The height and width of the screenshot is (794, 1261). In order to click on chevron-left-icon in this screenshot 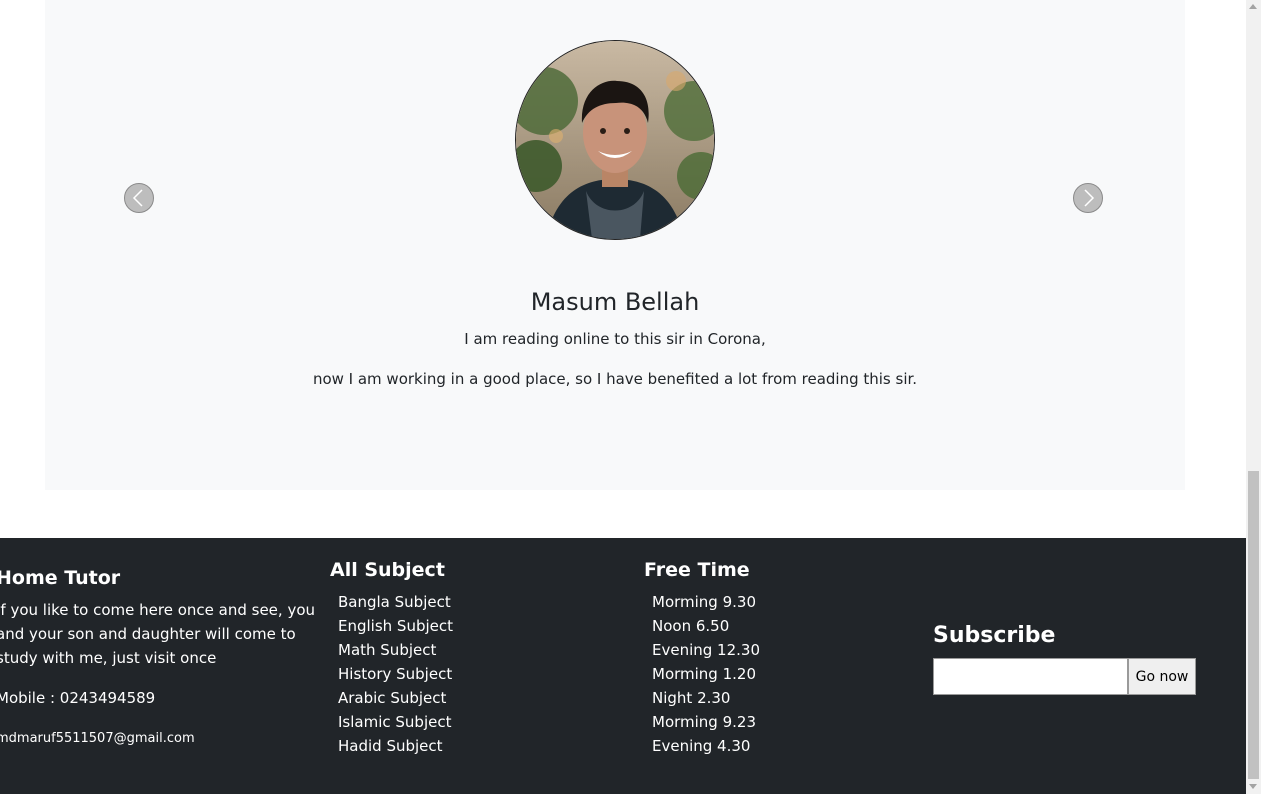, I will do `click(137, 198)`.